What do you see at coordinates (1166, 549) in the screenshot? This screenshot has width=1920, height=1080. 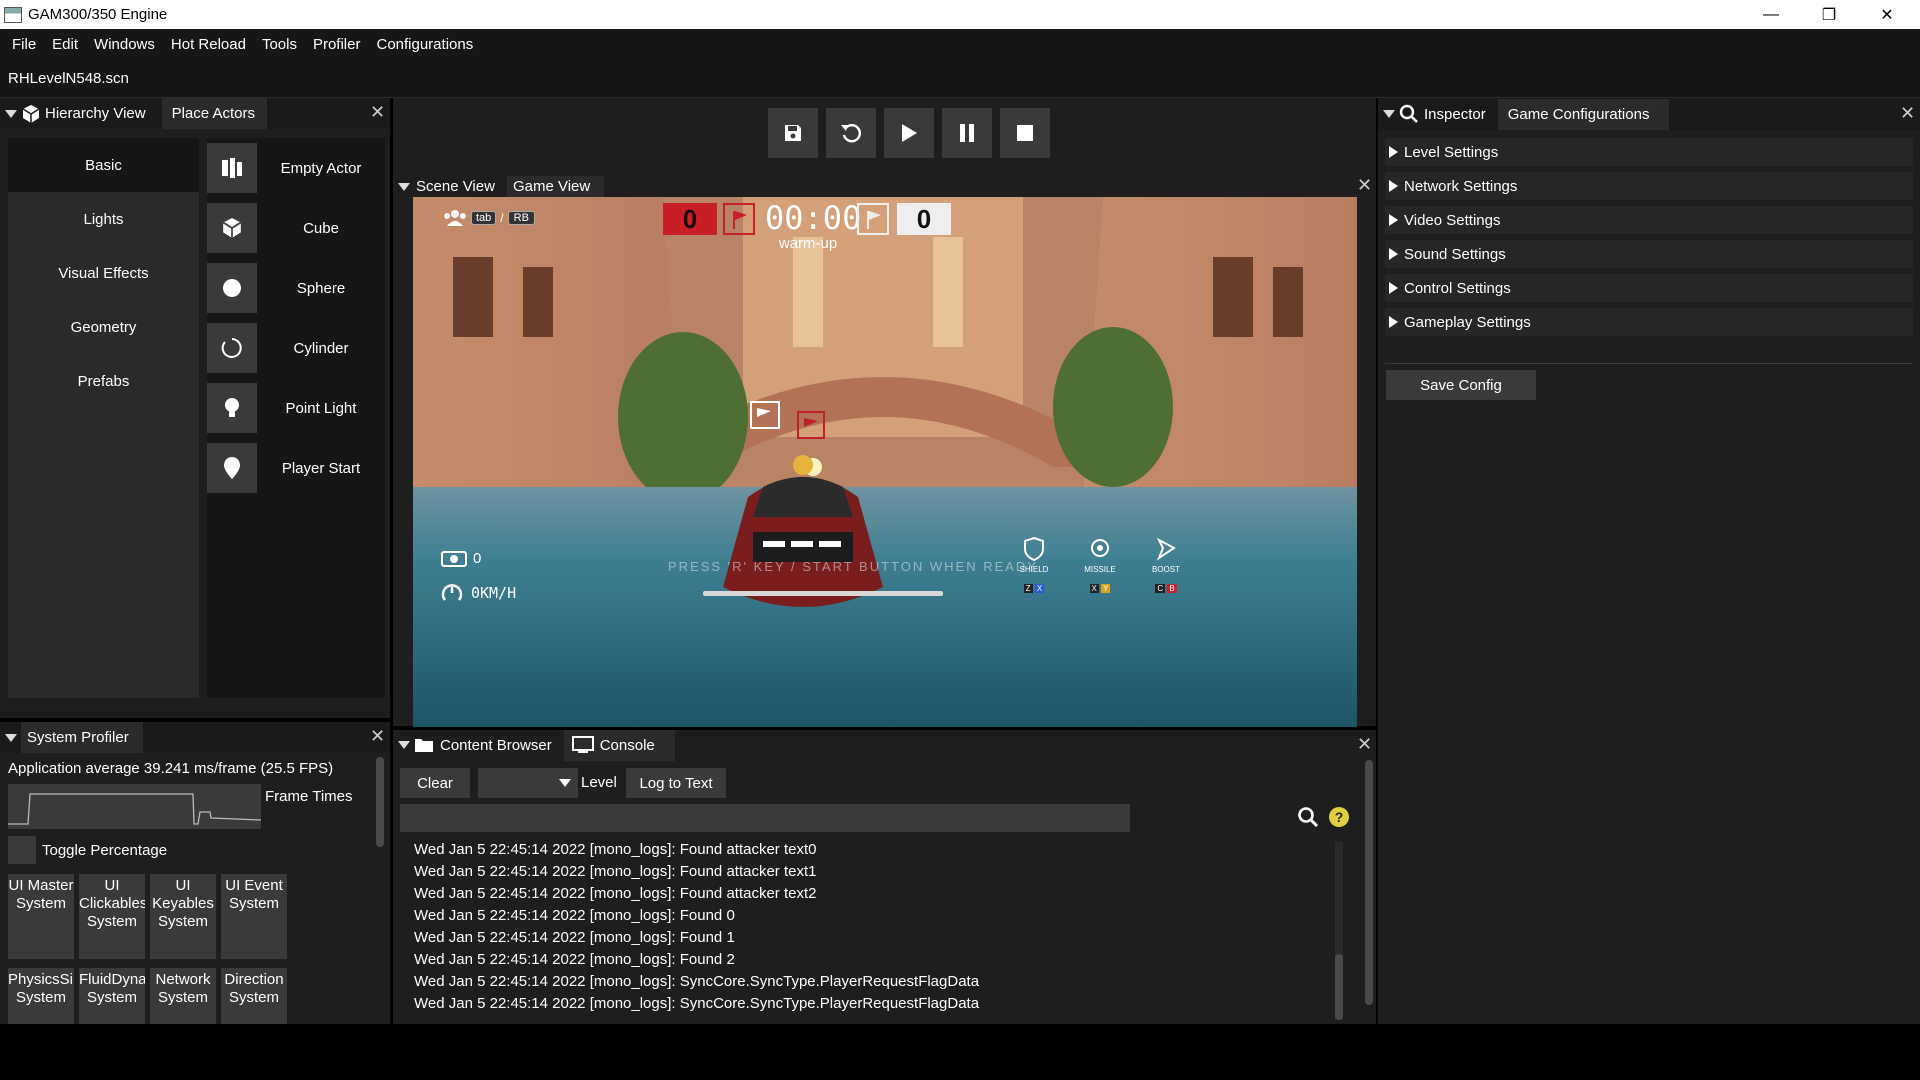 I see `boost-icon` at bounding box center [1166, 549].